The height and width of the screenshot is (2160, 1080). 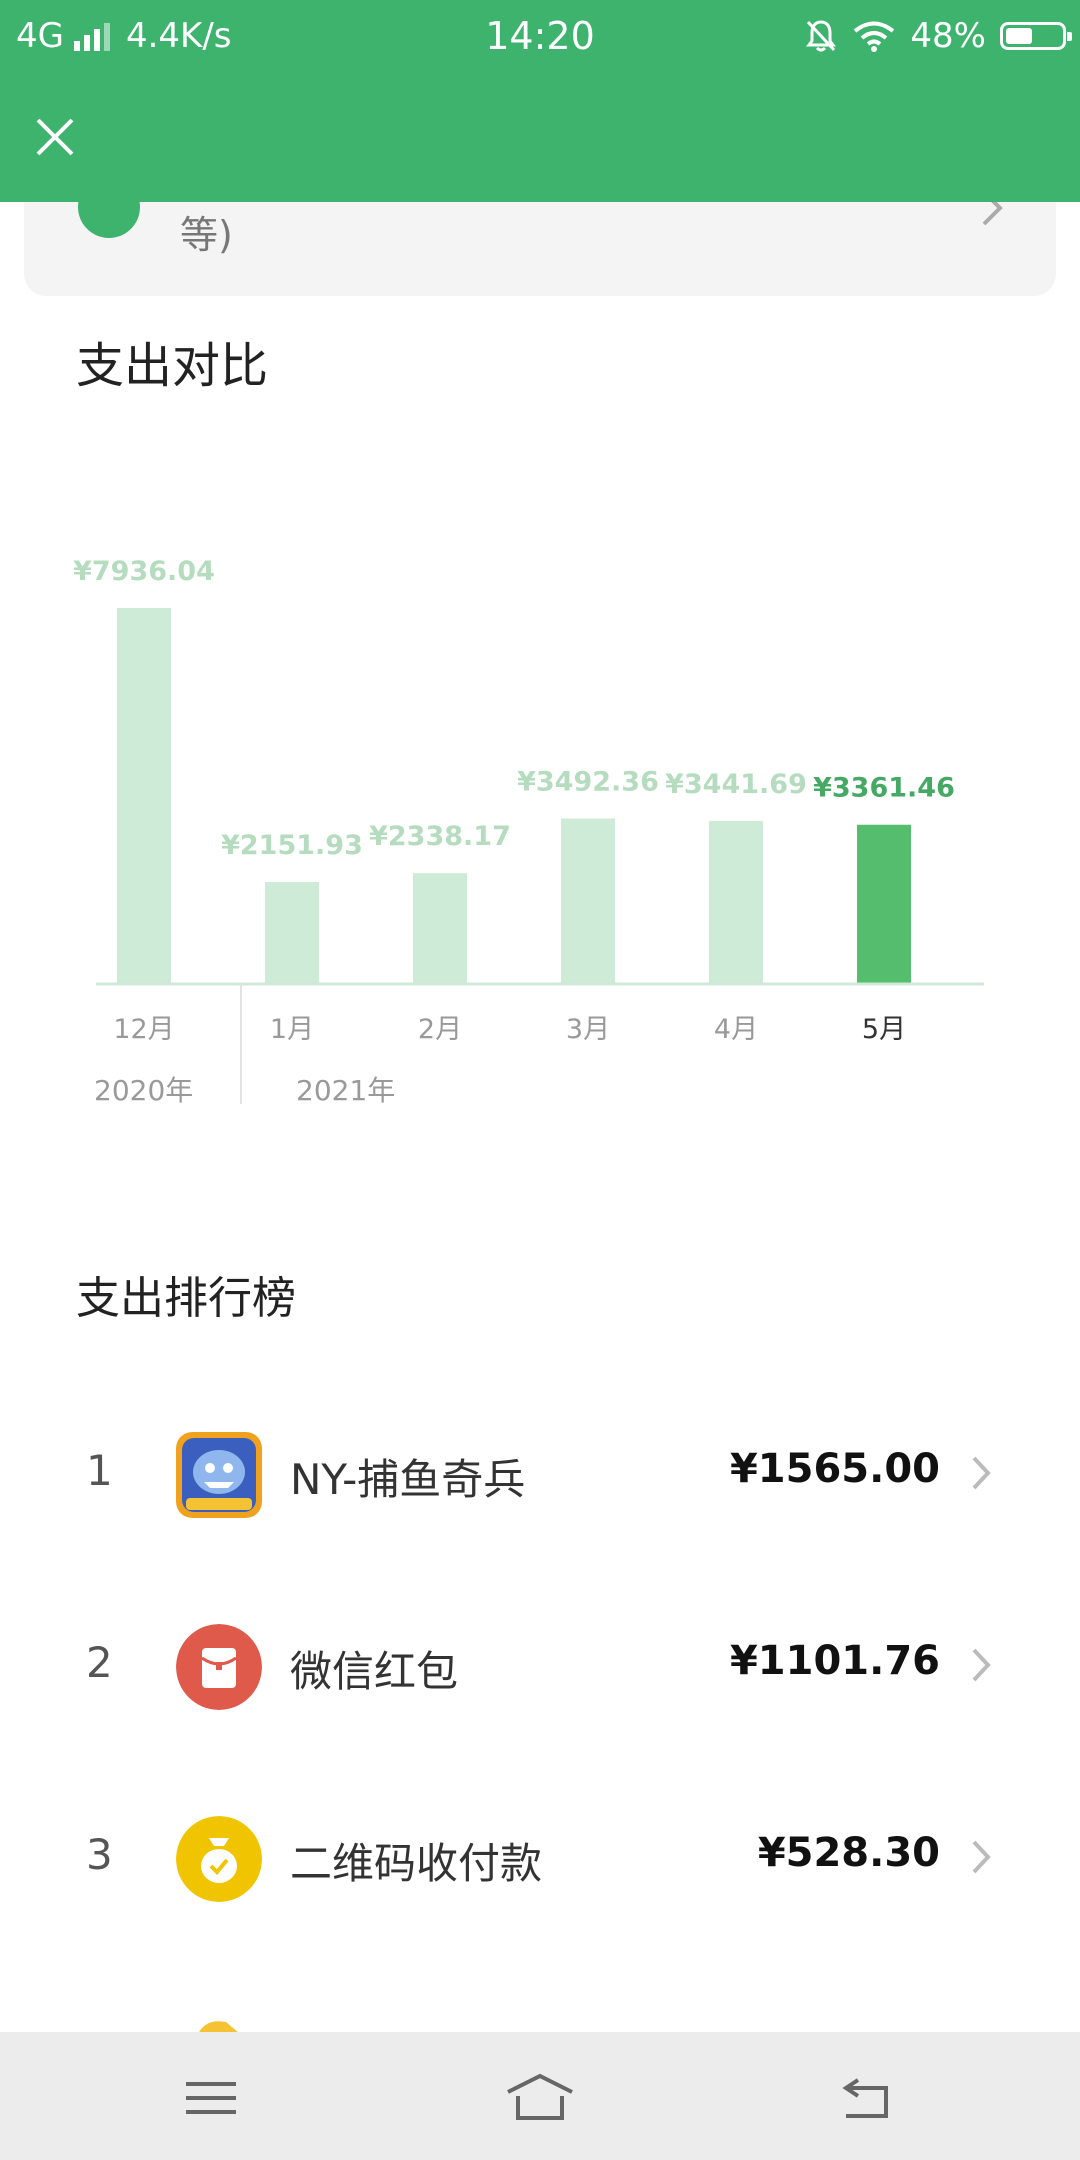 I want to click on year-label: 2021年, so click(x=345, y=1090).